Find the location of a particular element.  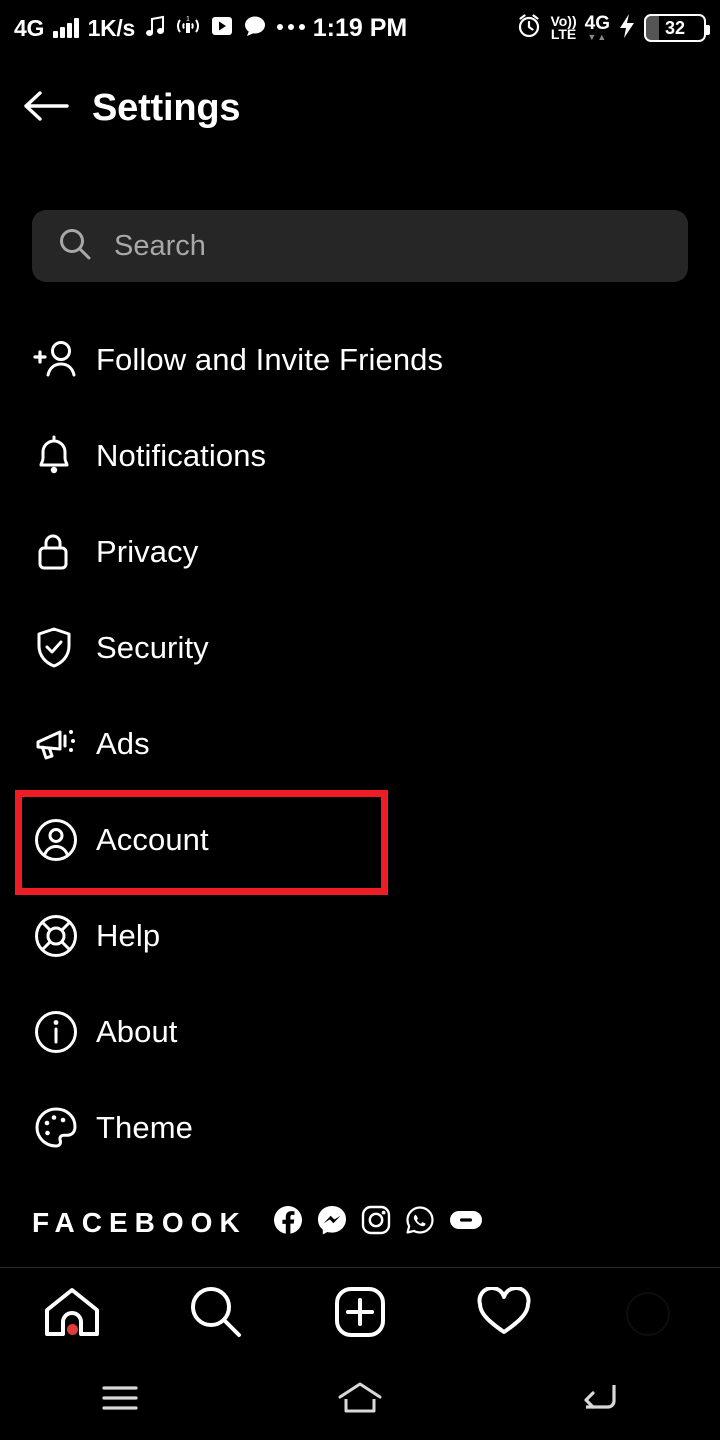

menu-item-follow-and-invite-friends: Follow and Invite Friends is located at coordinates (360, 360).